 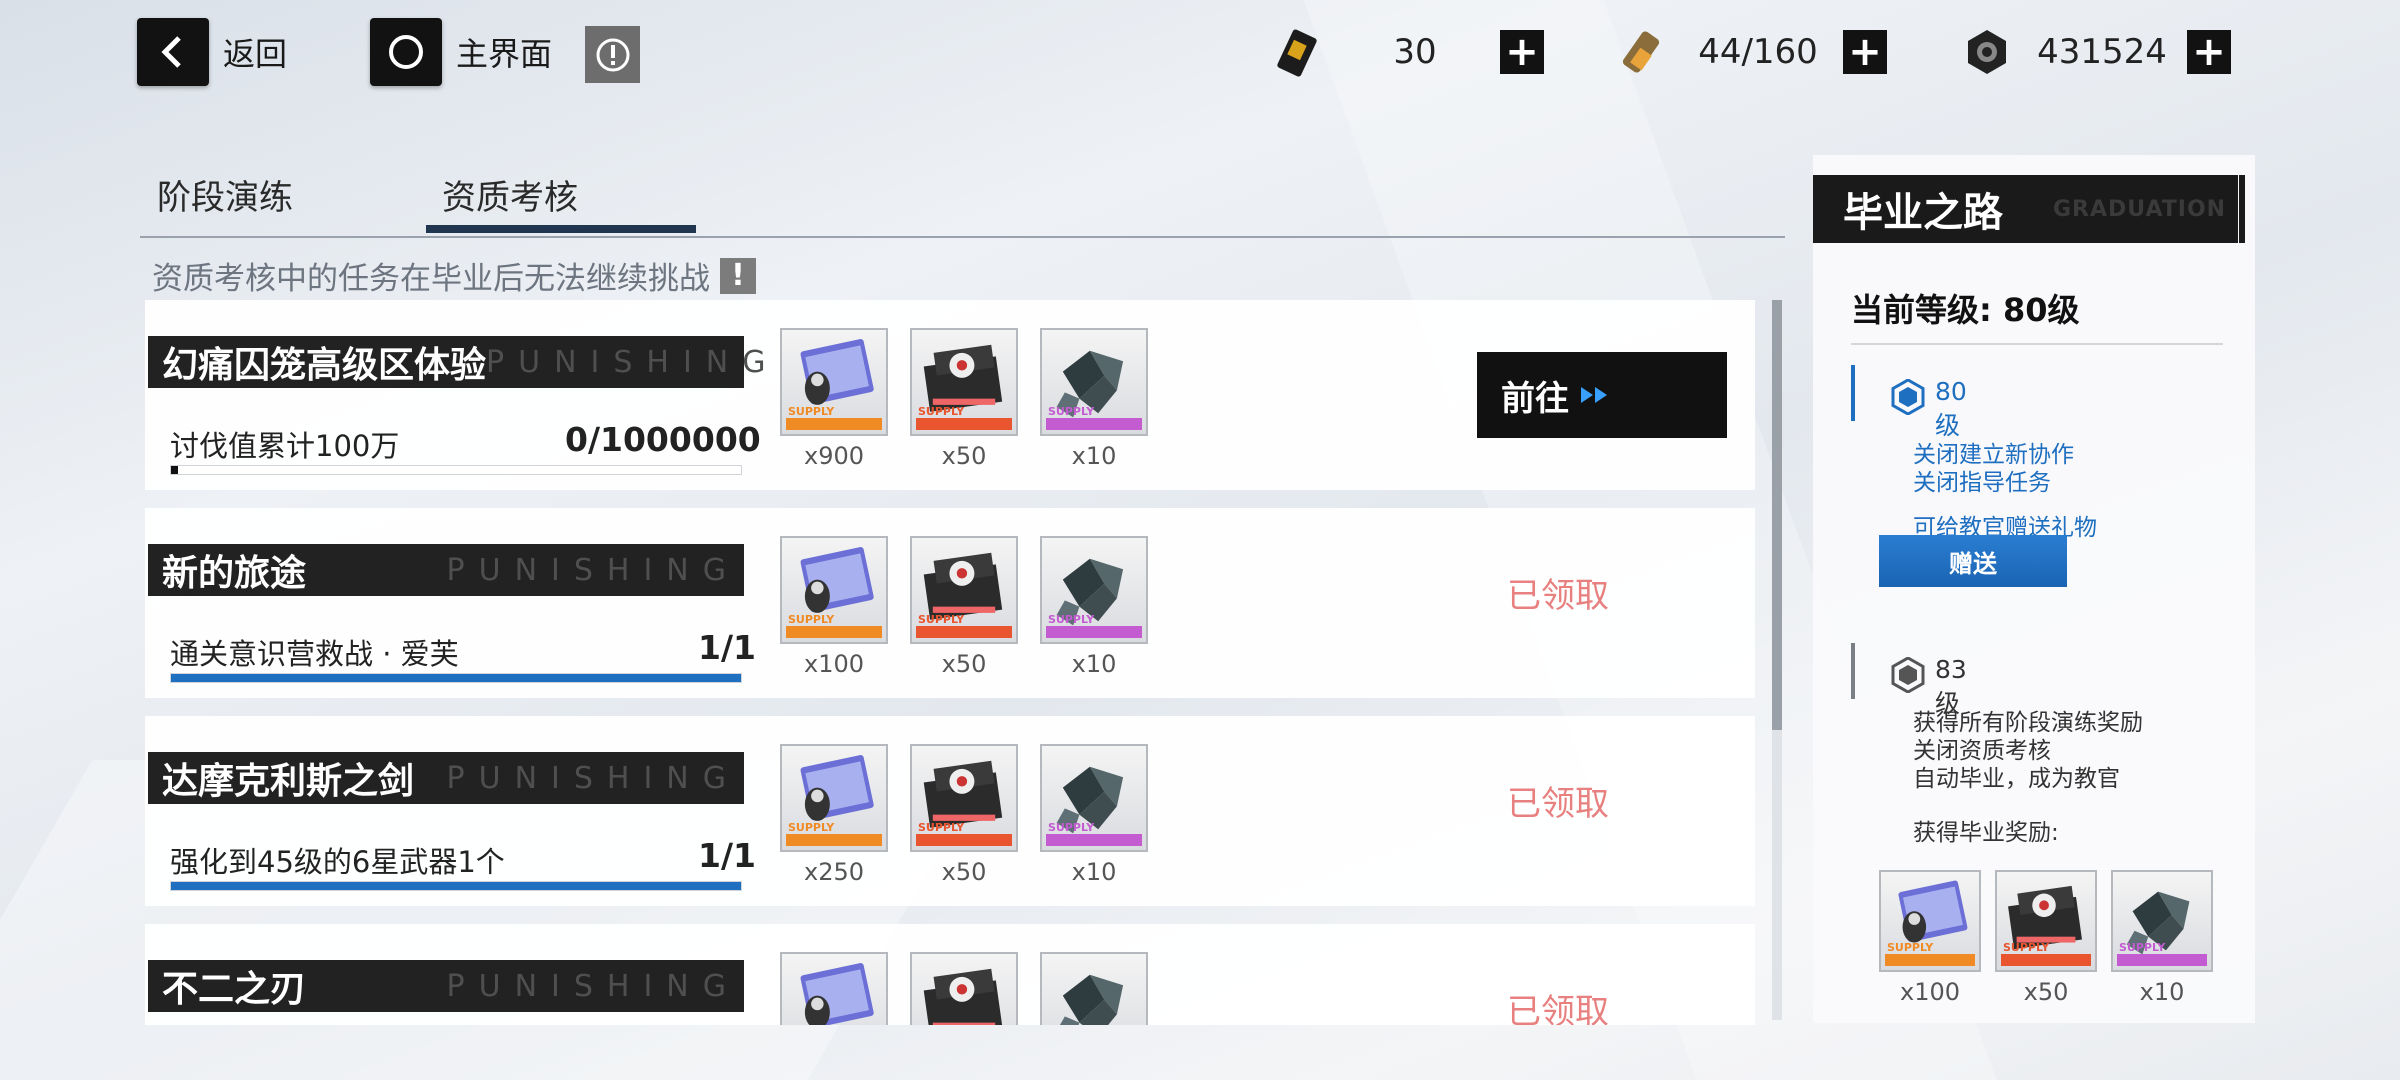 I want to click on notice-text: 资质考核中的任务在毕业后无法继续挑战 !, so click(x=454, y=275).